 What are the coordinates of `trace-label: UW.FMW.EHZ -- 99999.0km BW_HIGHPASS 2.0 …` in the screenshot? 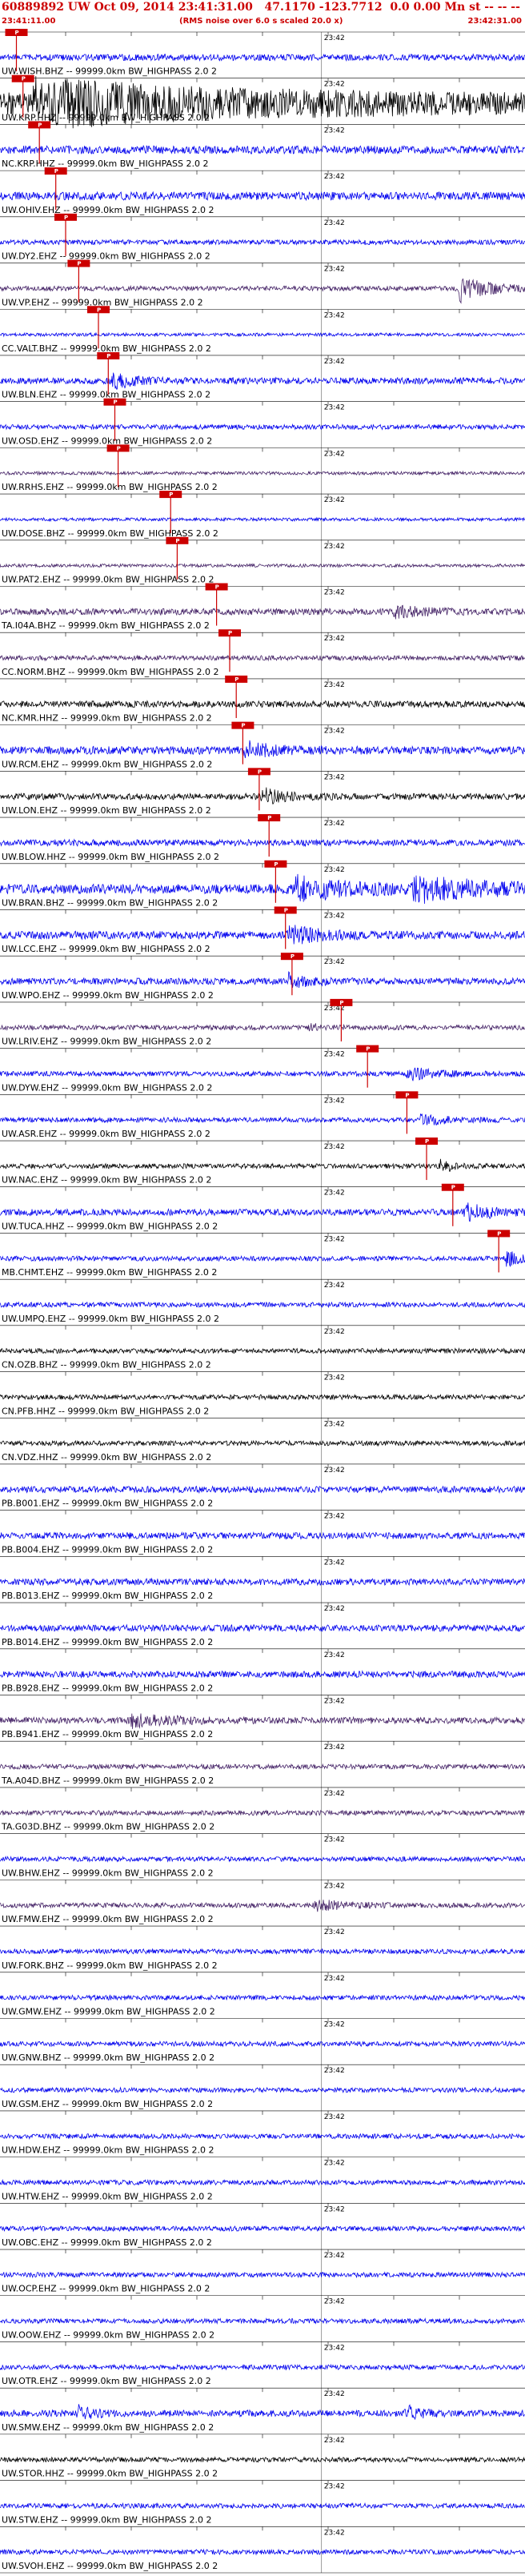 It's located at (108, 1919).